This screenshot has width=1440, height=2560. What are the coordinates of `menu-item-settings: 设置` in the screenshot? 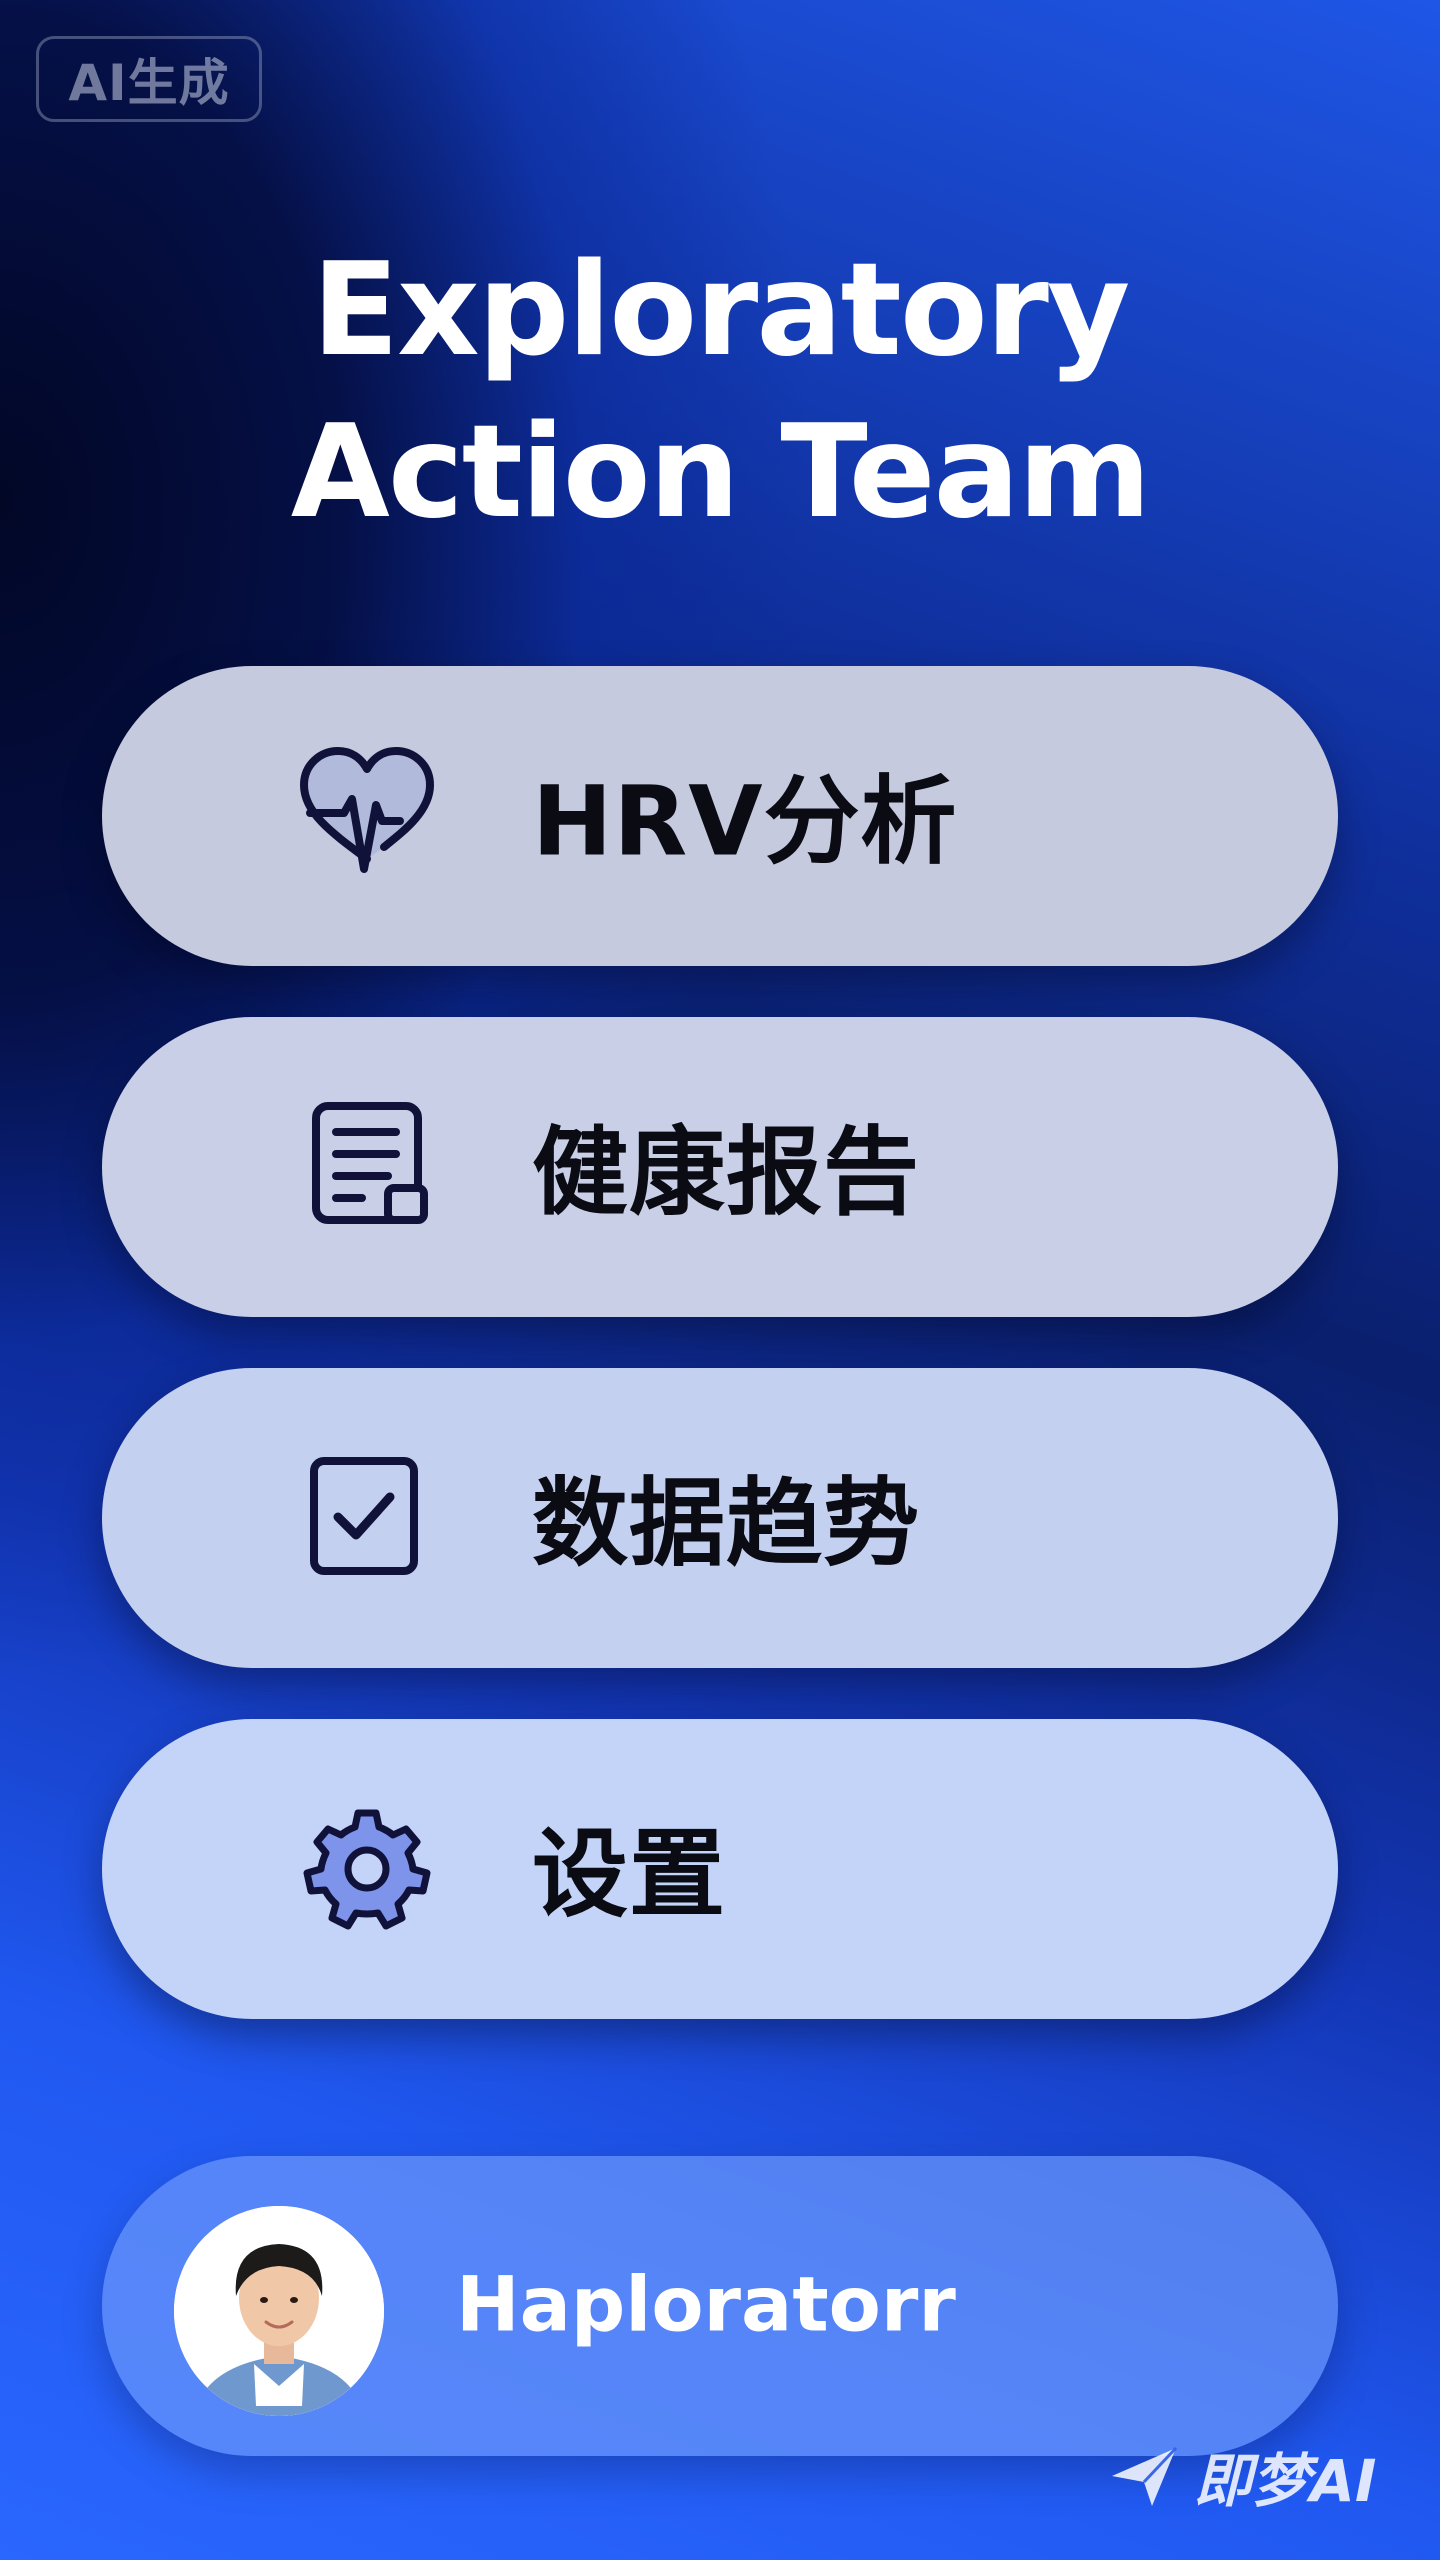 It's located at (720, 1869).